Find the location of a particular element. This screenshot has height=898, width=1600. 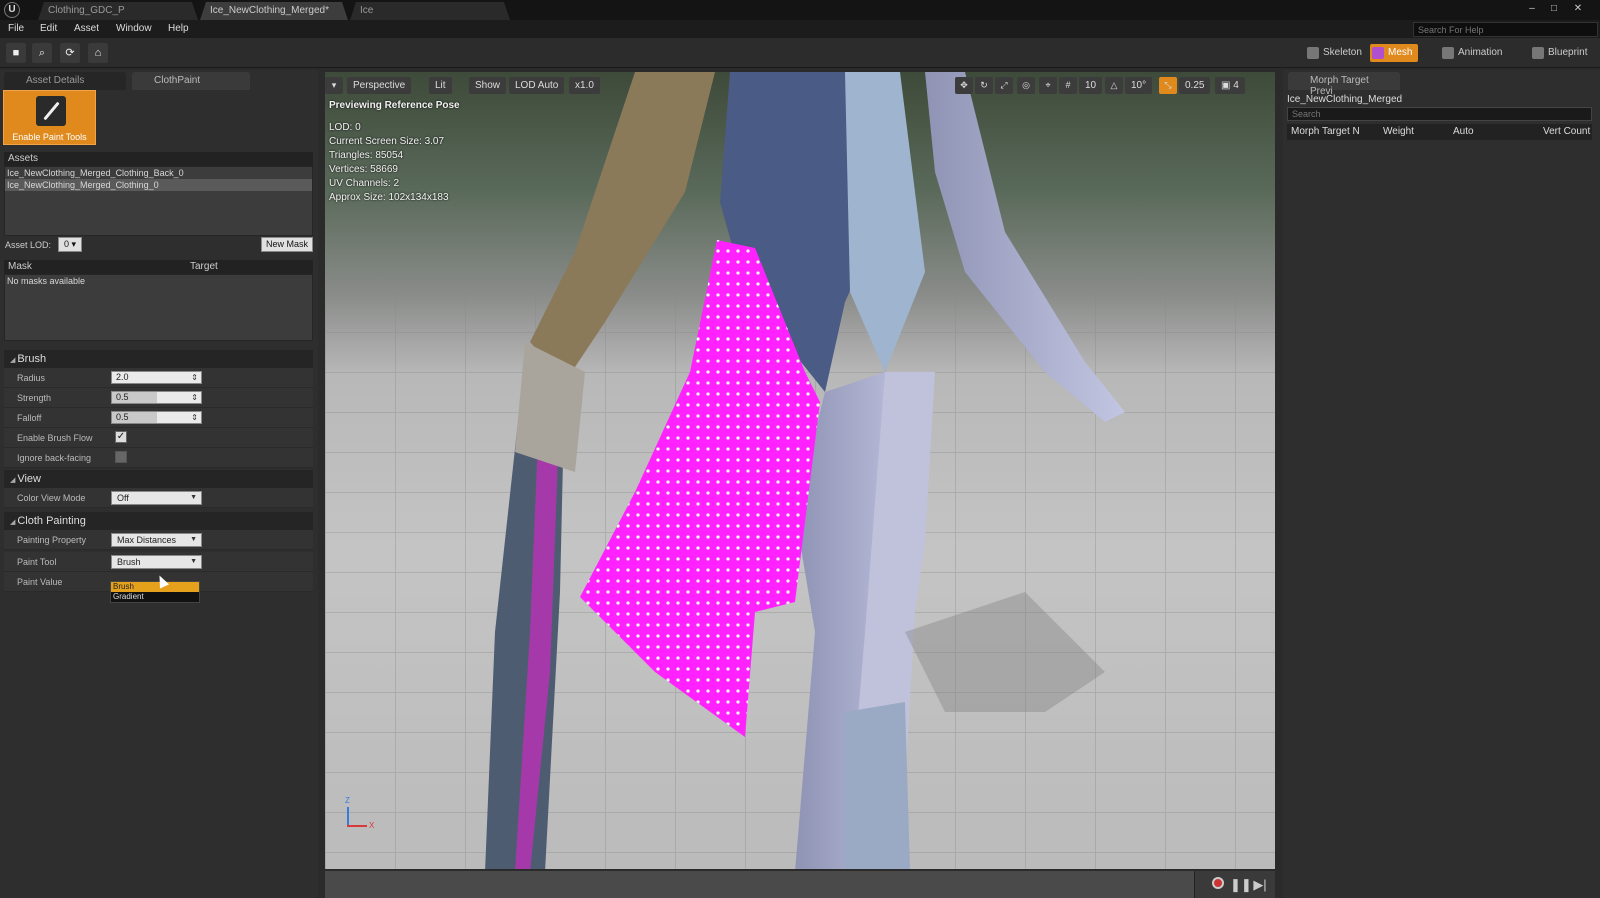

dropdown-option-brush: Brush is located at coordinates (155, 587).